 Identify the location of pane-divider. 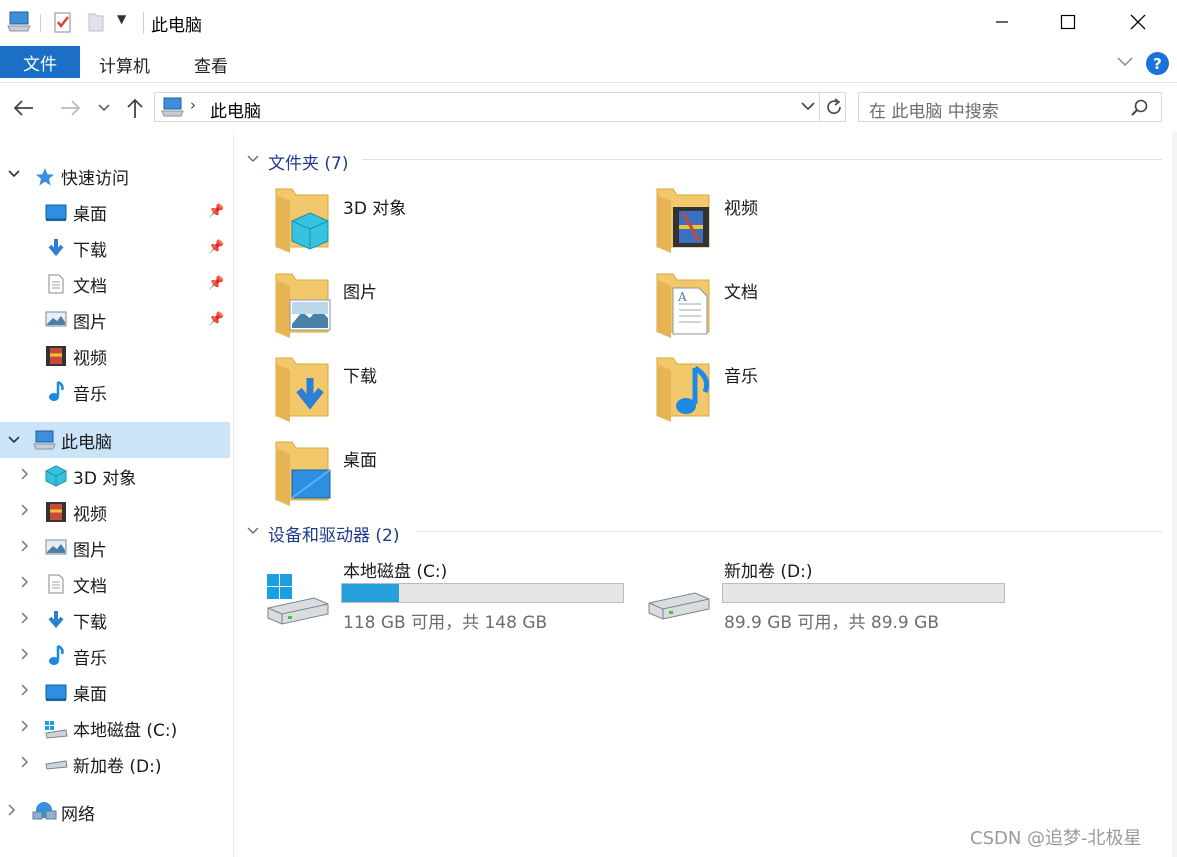
(233, 494).